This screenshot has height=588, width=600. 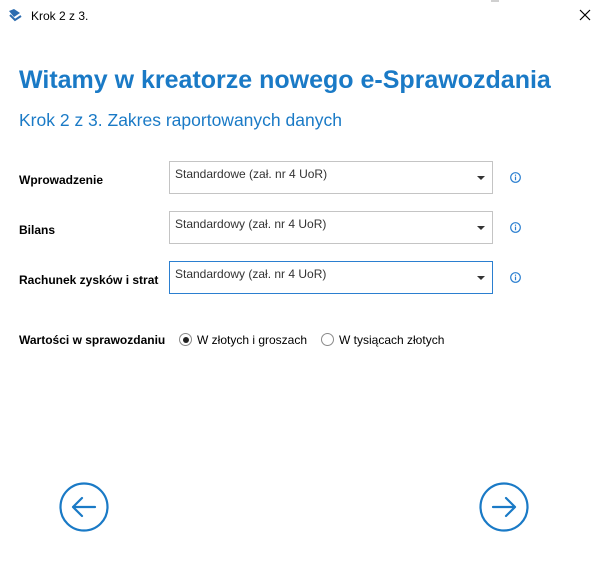 I want to click on values-label: Wartości w sprawozdaniu, so click(x=92, y=340).